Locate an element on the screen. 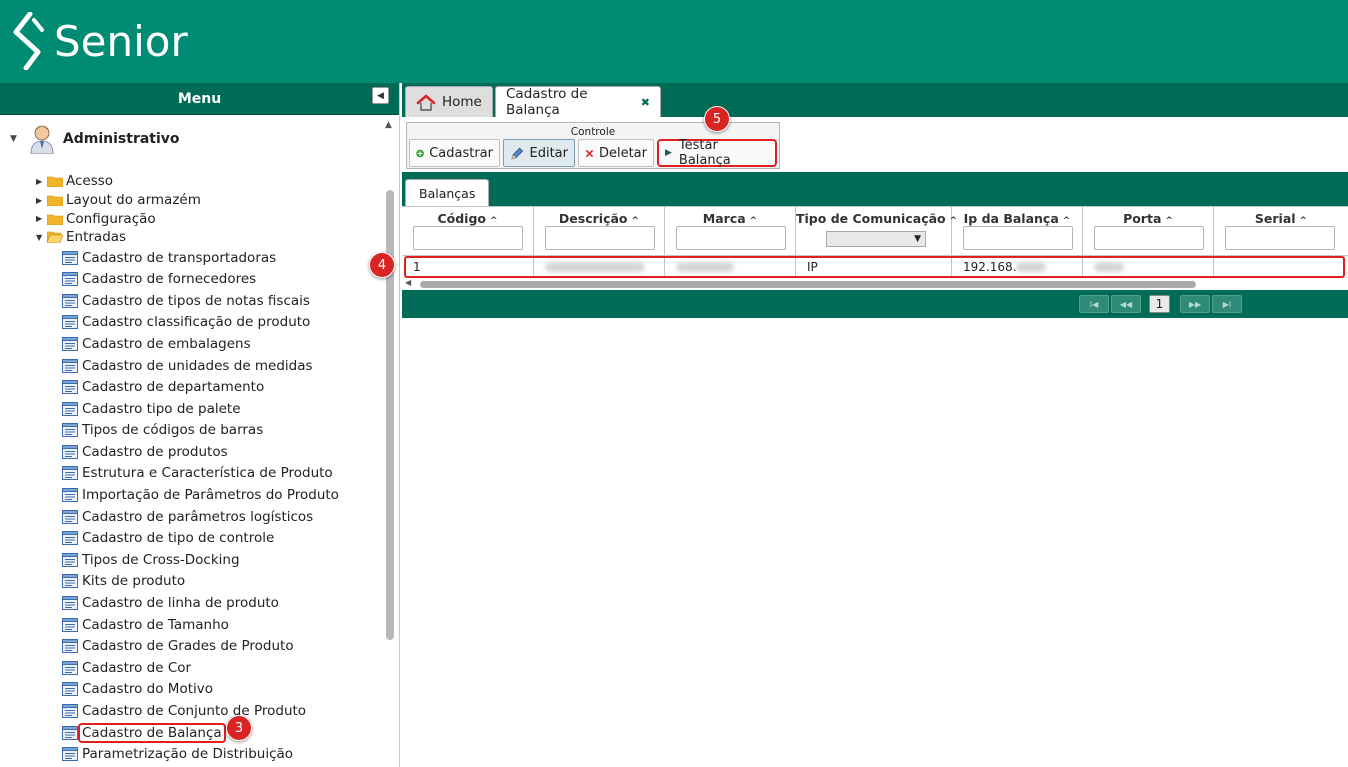 The height and width of the screenshot is (767, 1348). deletar-button: Deletar is located at coordinates (616, 153).